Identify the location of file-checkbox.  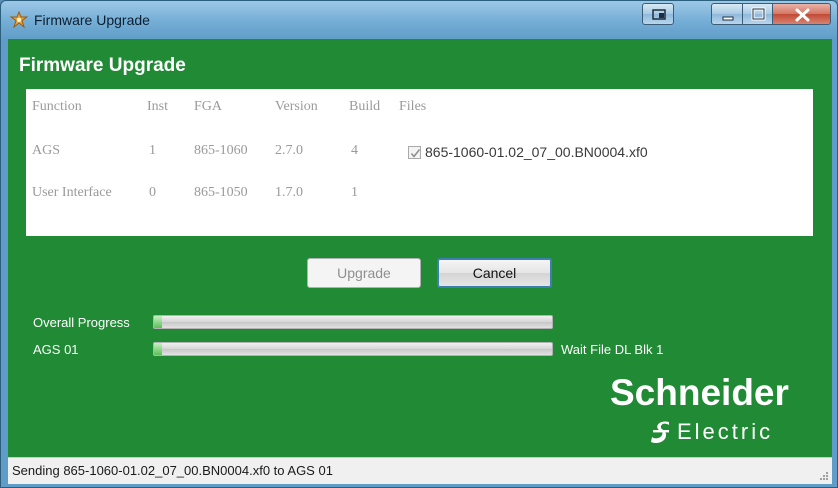
(414, 152).